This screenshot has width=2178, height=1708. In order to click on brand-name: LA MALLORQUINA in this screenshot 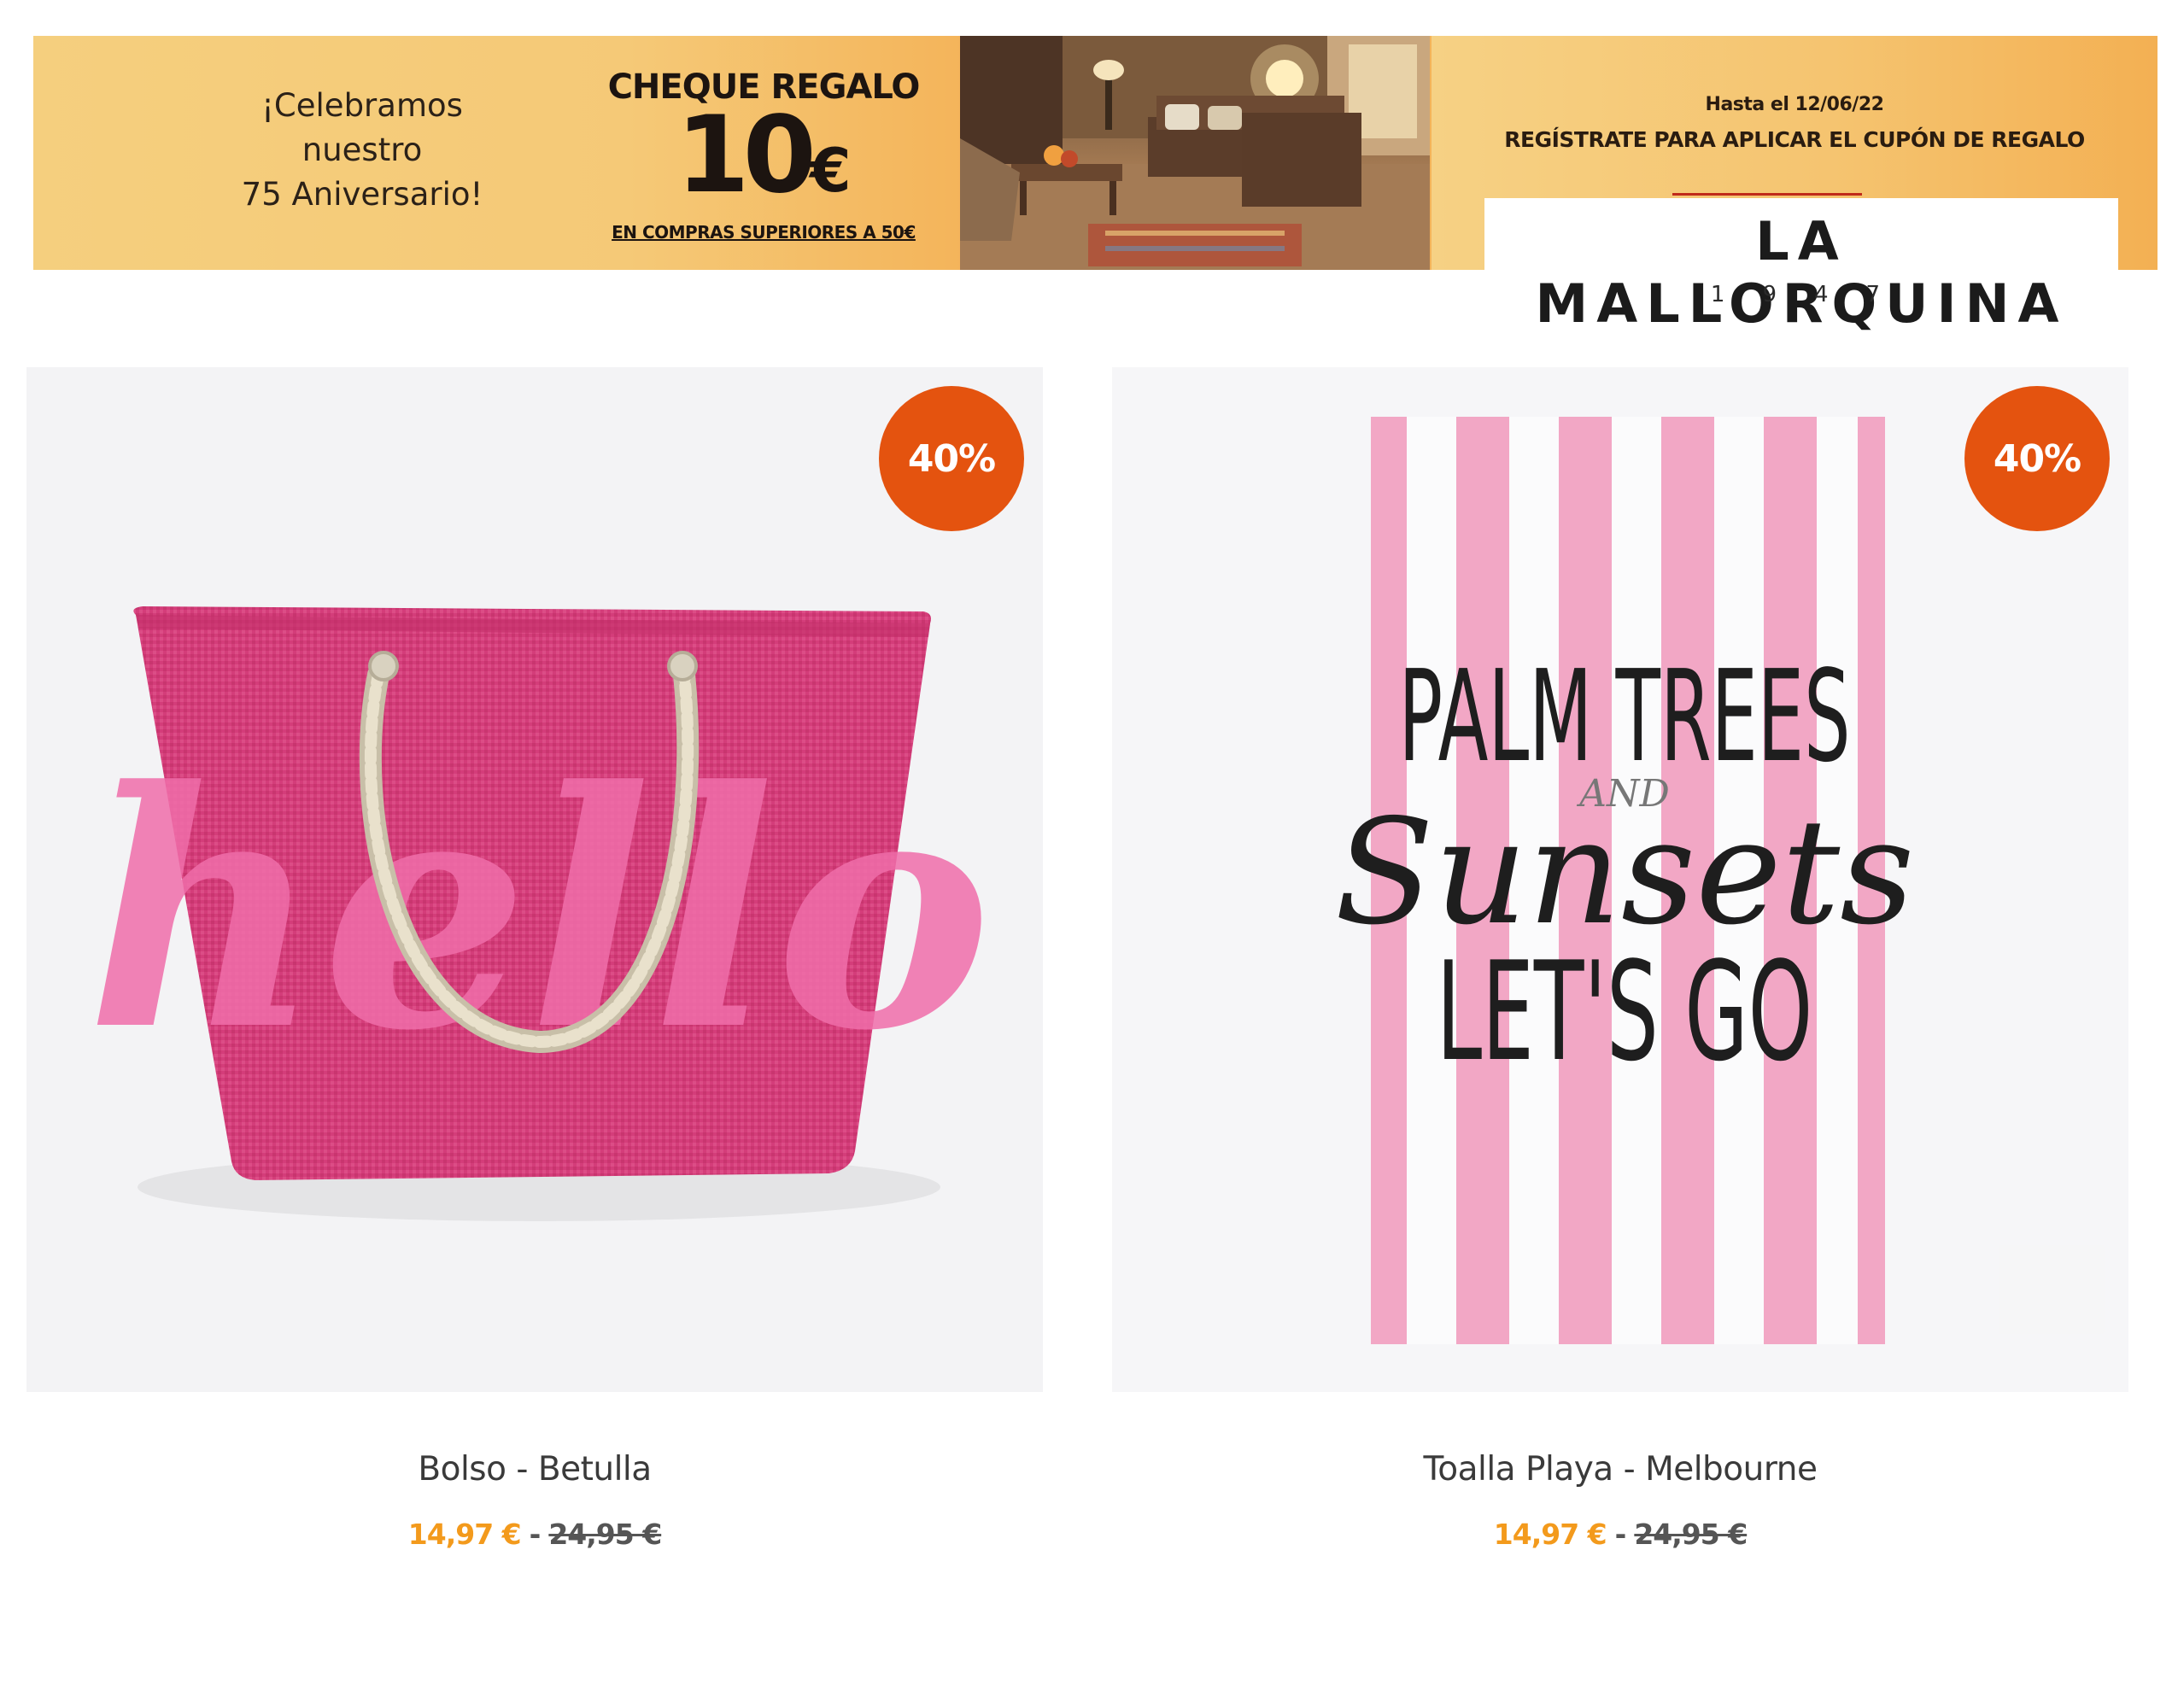, I will do `click(1801, 272)`.